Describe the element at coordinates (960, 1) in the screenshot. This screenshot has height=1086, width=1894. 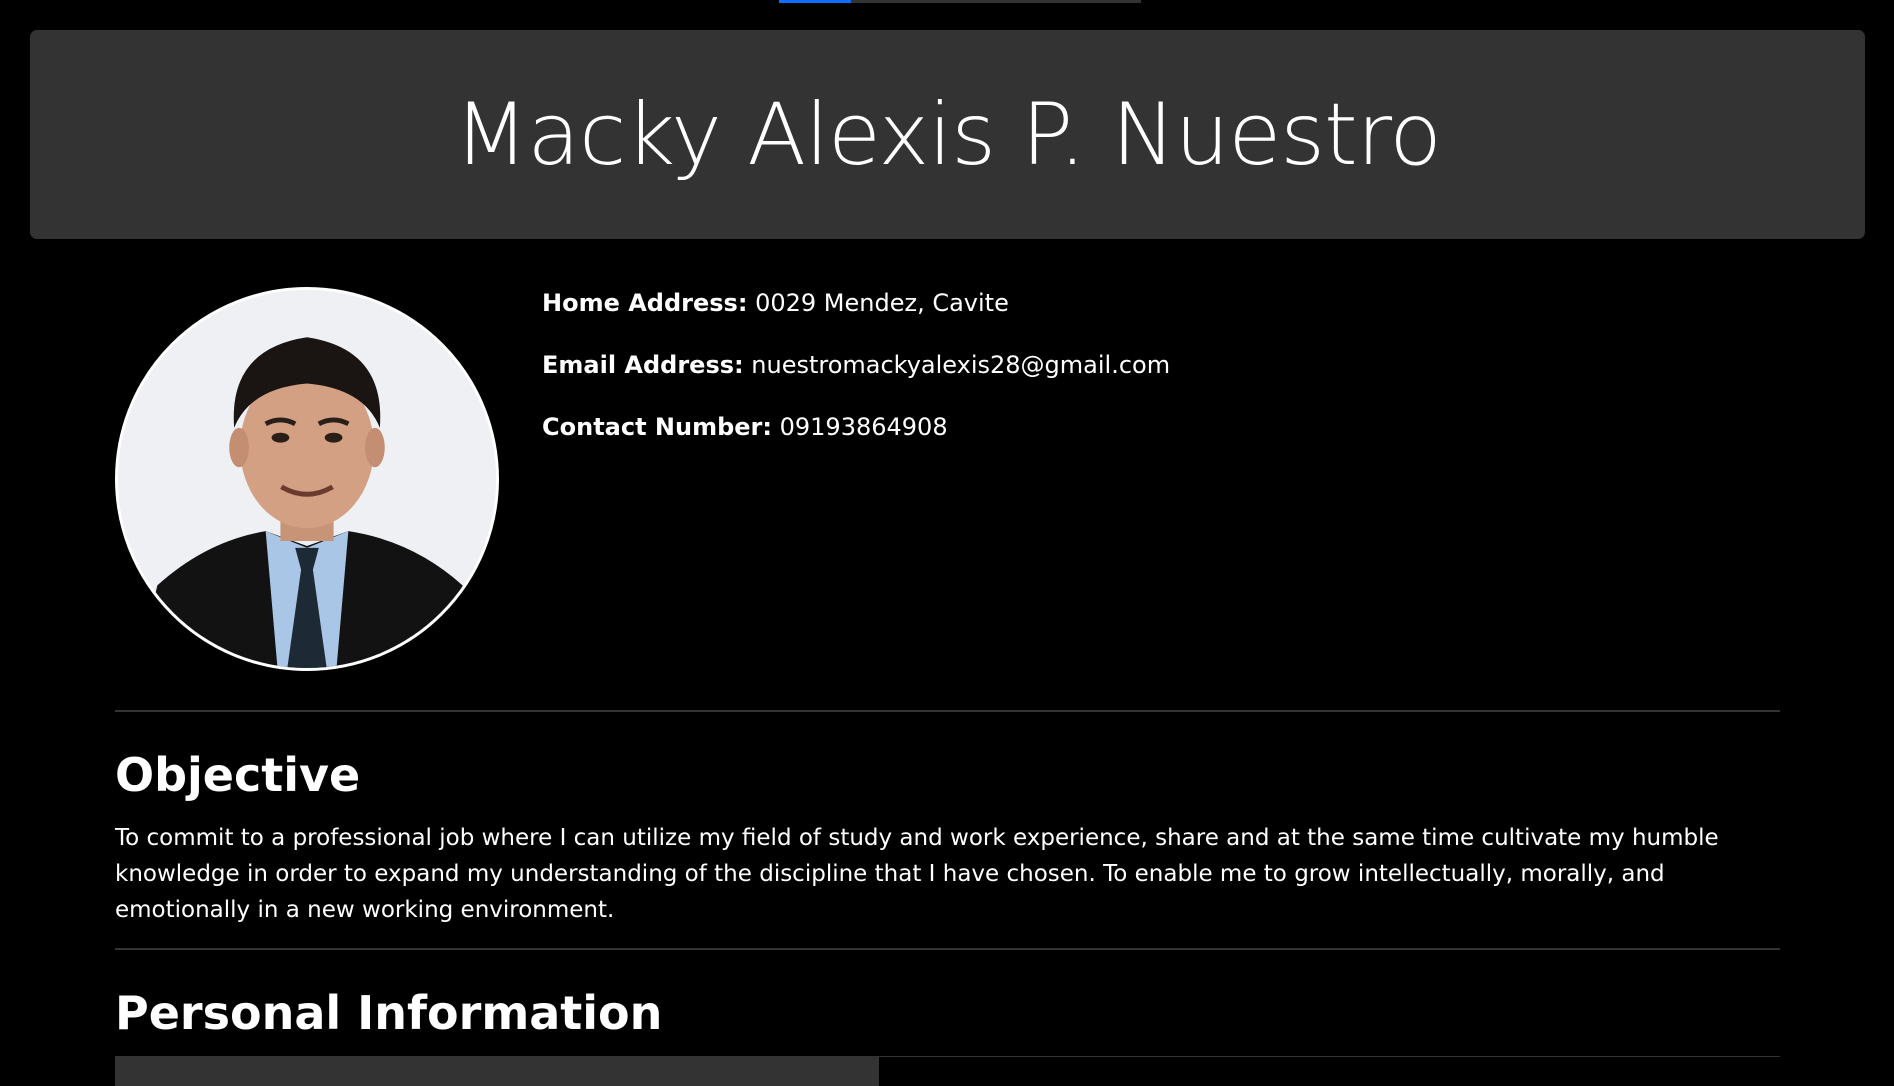
I see `page-progress-track` at that location.